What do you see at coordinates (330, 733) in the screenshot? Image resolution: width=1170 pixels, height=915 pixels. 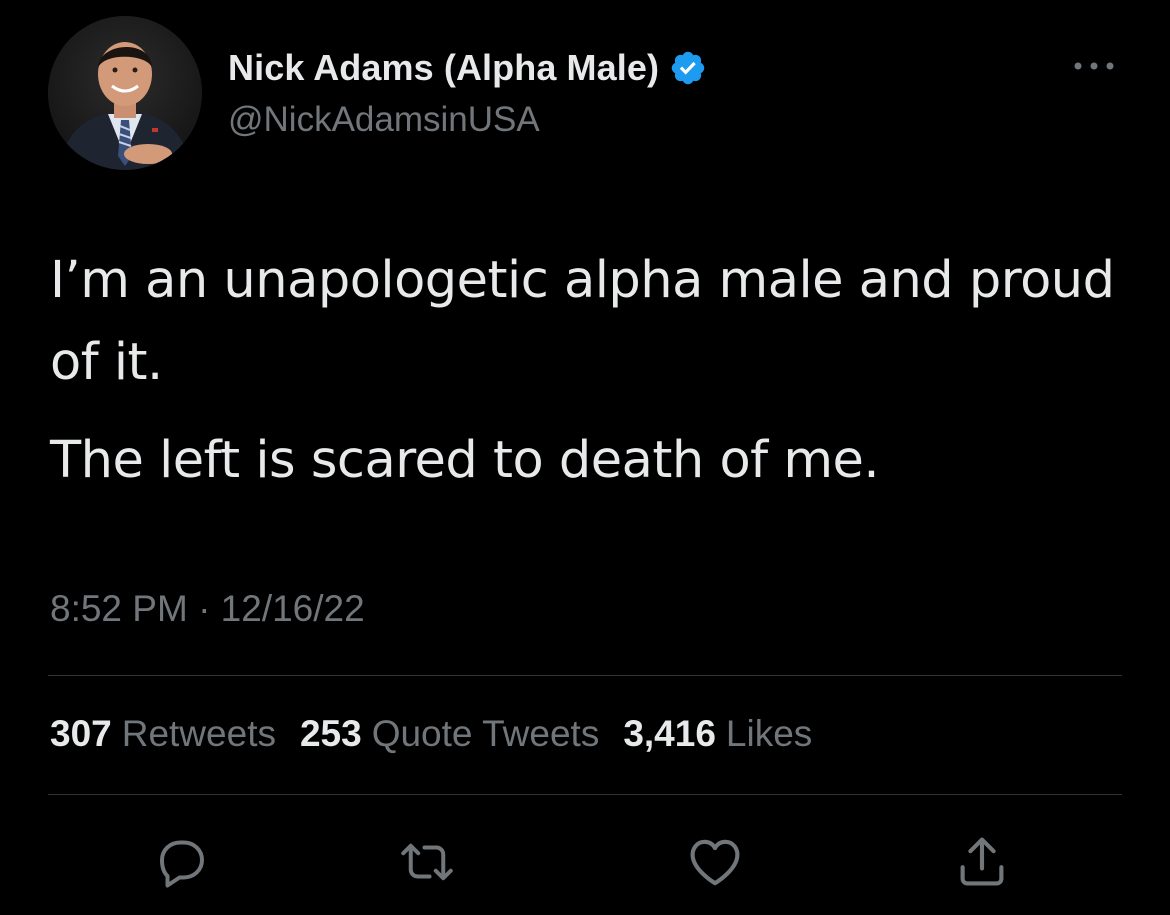 I see `quote-tweets-count: 253` at bounding box center [330, 733].